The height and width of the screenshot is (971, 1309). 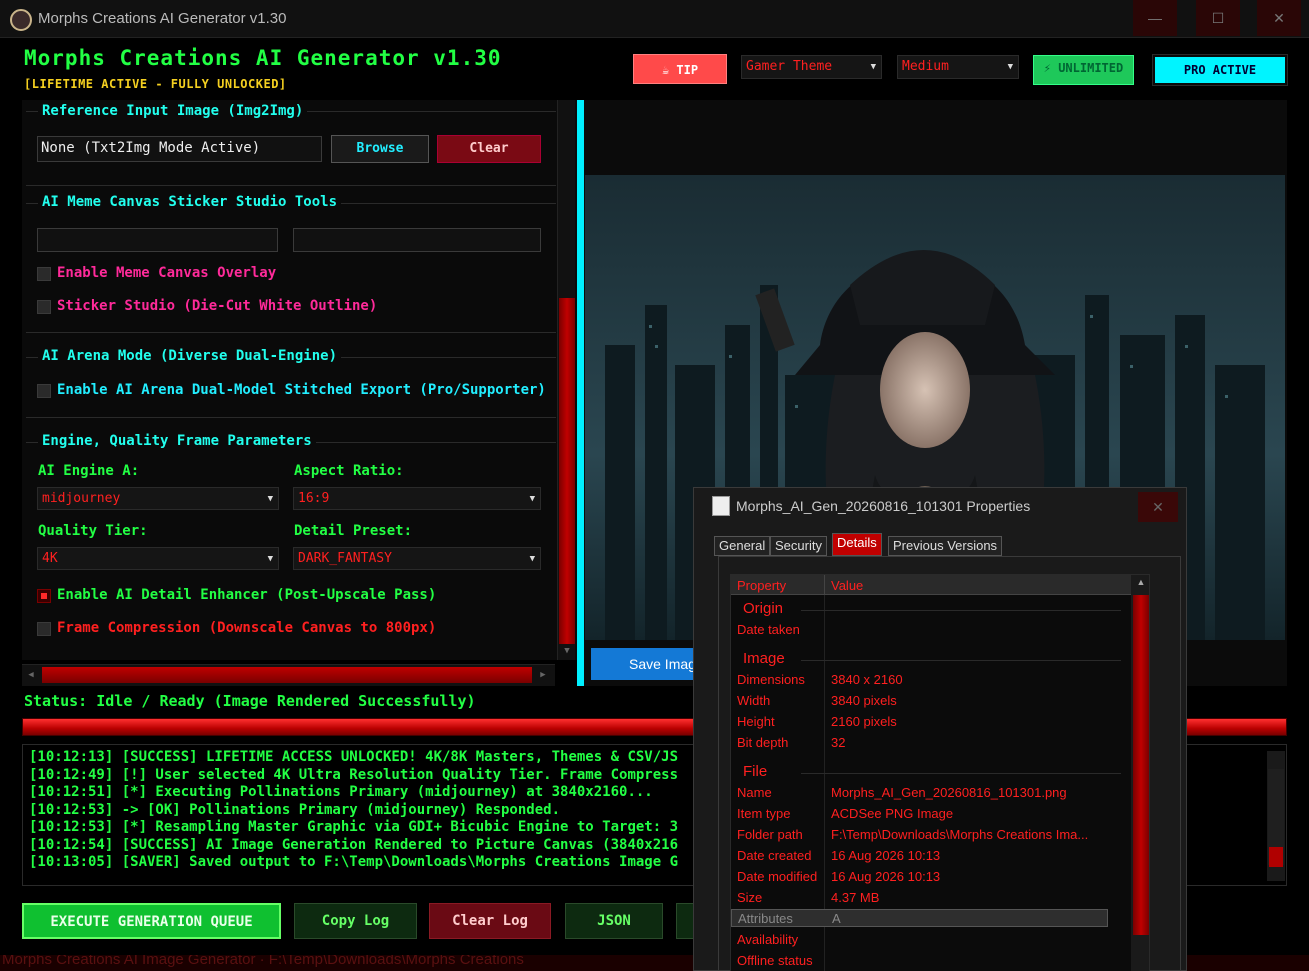 What do you see at coordinates (931, 630) in the screenshot?
I see `row-date-taken: Date taken` at bounding box center [931, 630].